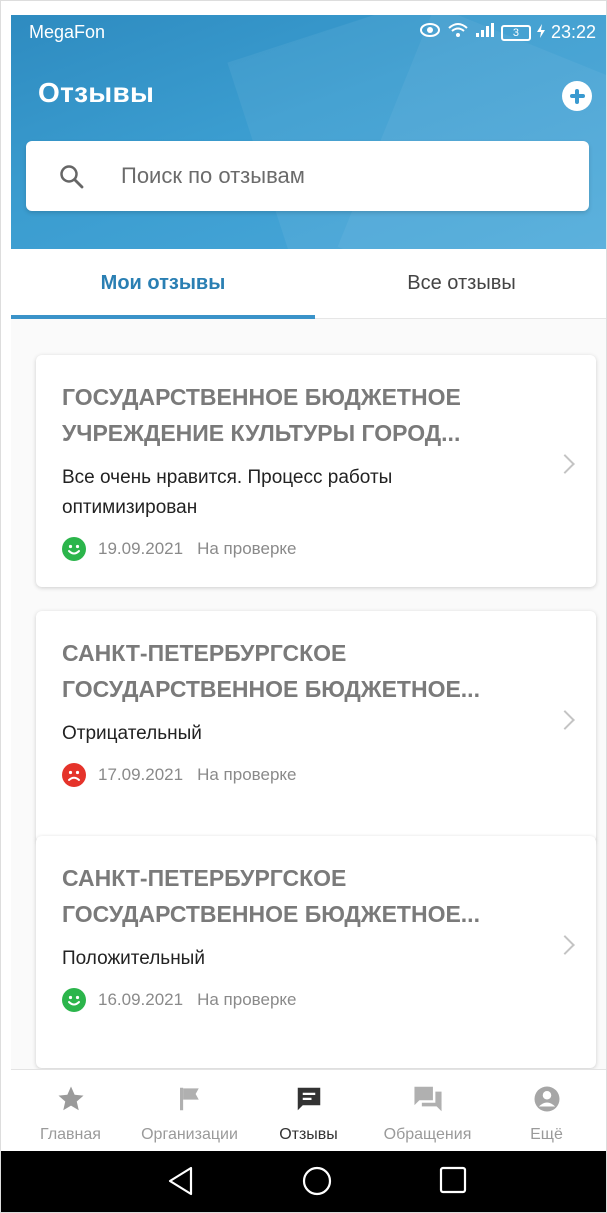 Image resolution: width=607 pixels, height=1213 pixels. What do you see at coordinates (141, 999) in the screenshot?
I see `review-date: 16.09.2021` at bounding box center [141, 999].